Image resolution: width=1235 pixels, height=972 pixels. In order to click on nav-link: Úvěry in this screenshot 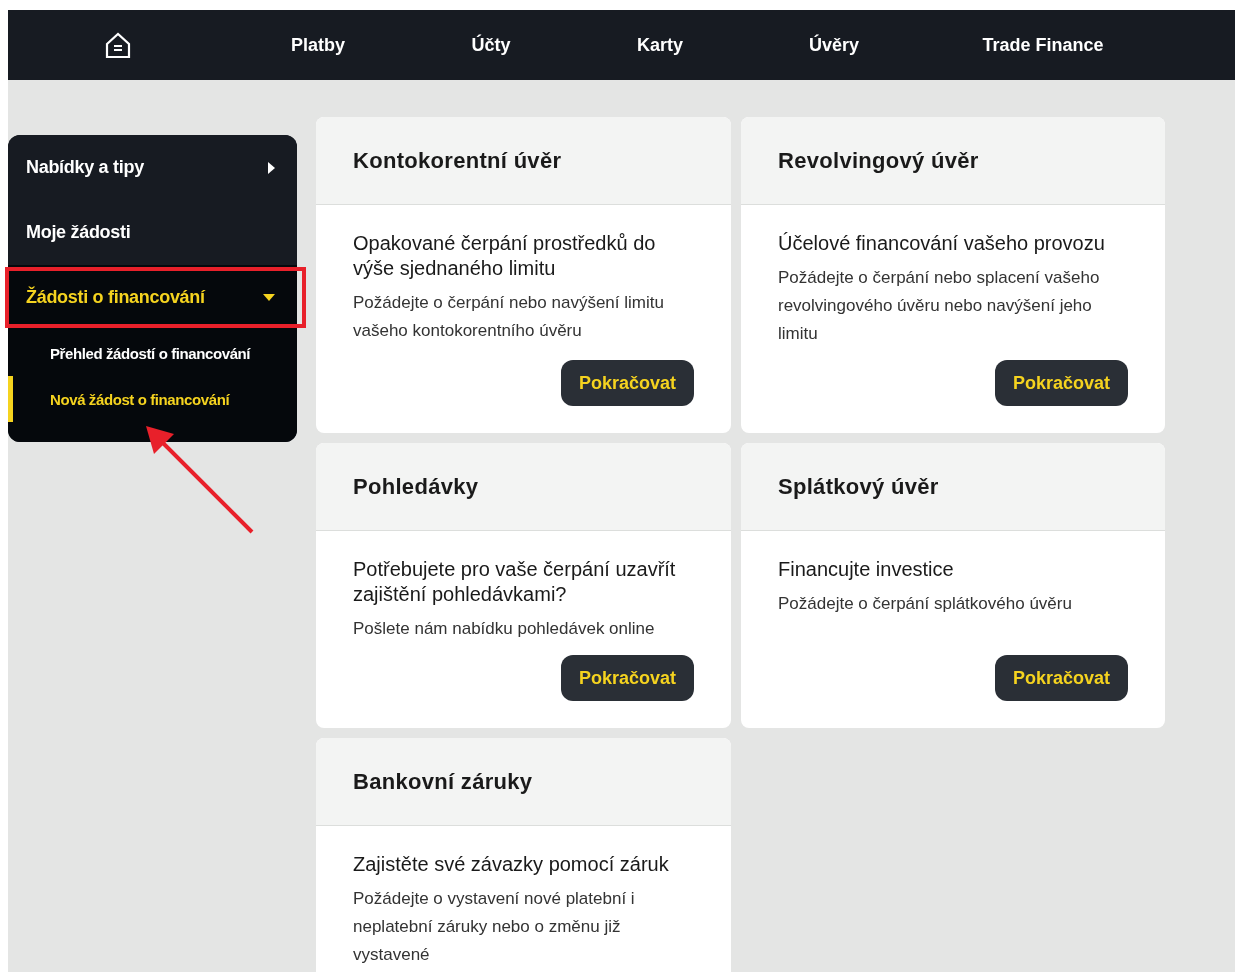, I will do `click(833, 45)`.